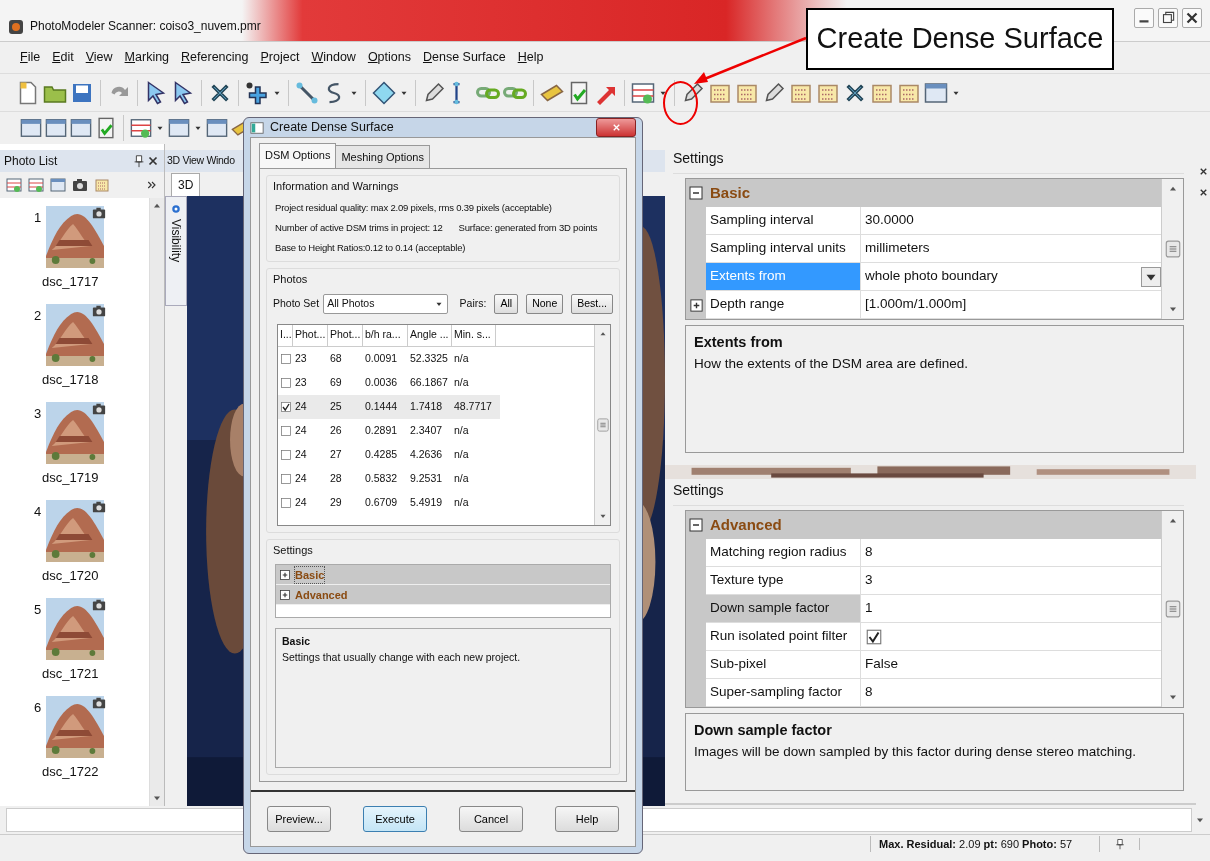  What do you see at coordinates (30, 57) in the screenshot?
I see `menu-item: File` at bounding box center [30, 57].